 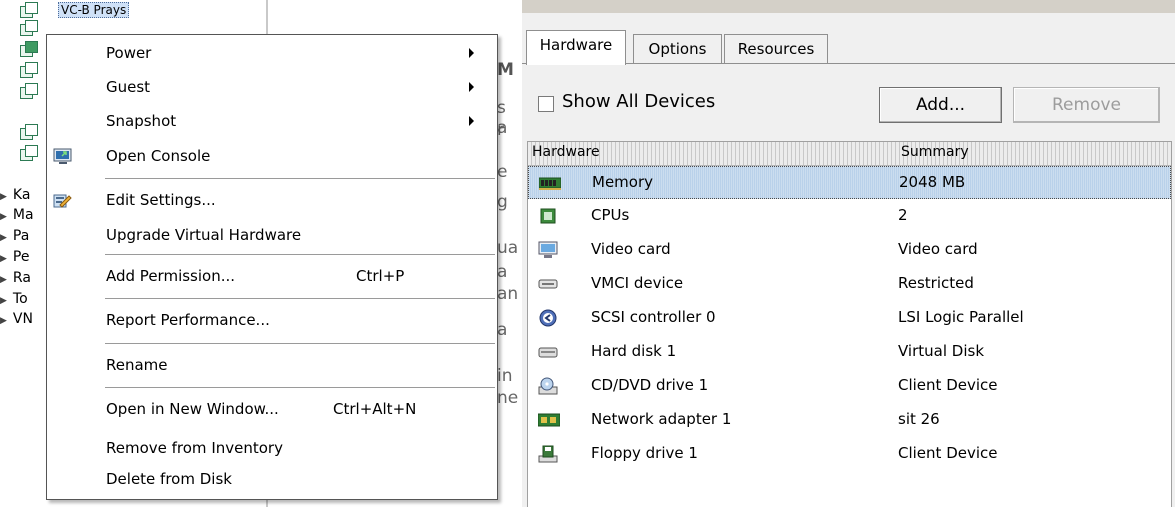 What do you see at coordinates (935, 152) in the screenshot?
I see `column-header-summary: Summary` at bounding box center [935, 152].